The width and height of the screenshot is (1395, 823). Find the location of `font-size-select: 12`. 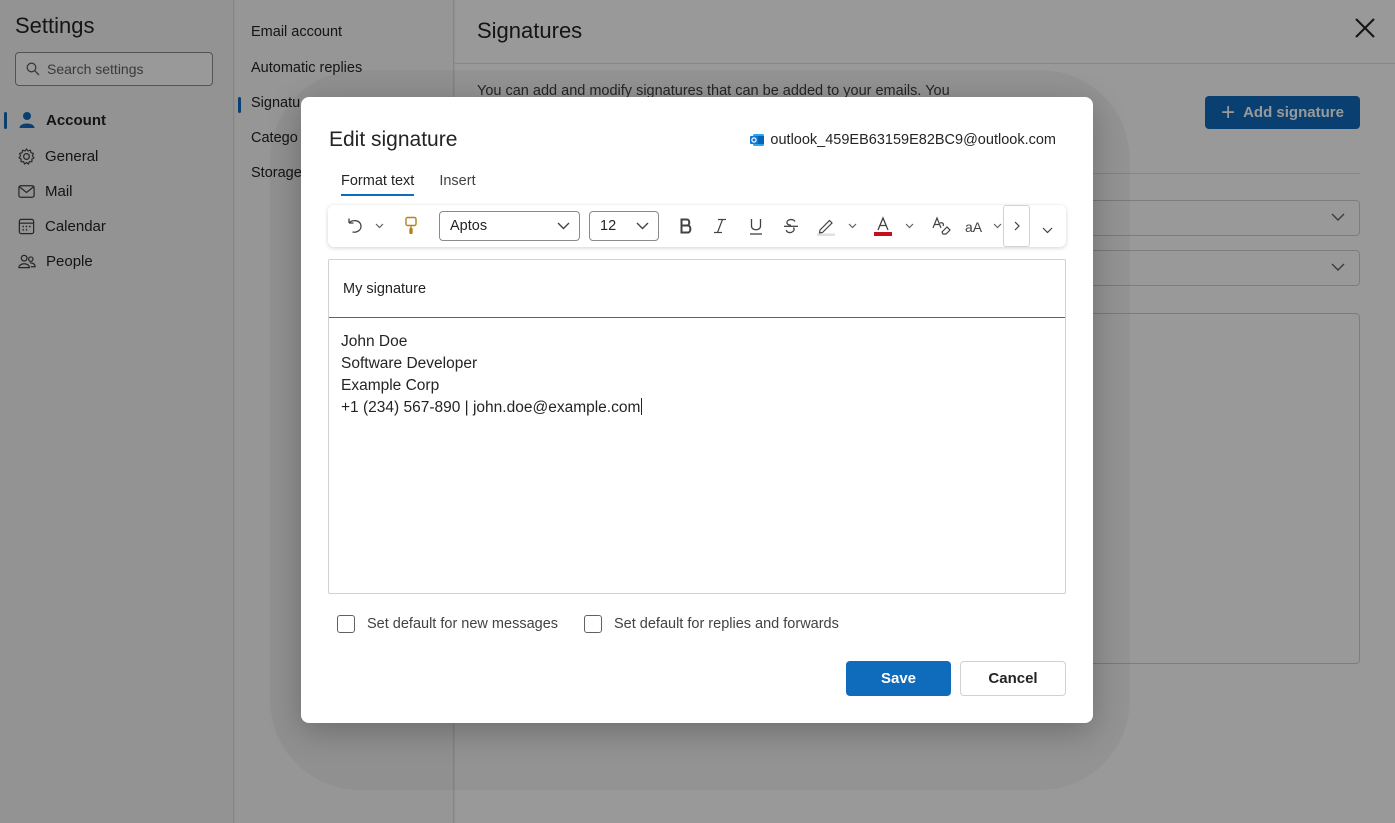

font-size-select: 12 is located at coordinates (624, 226).